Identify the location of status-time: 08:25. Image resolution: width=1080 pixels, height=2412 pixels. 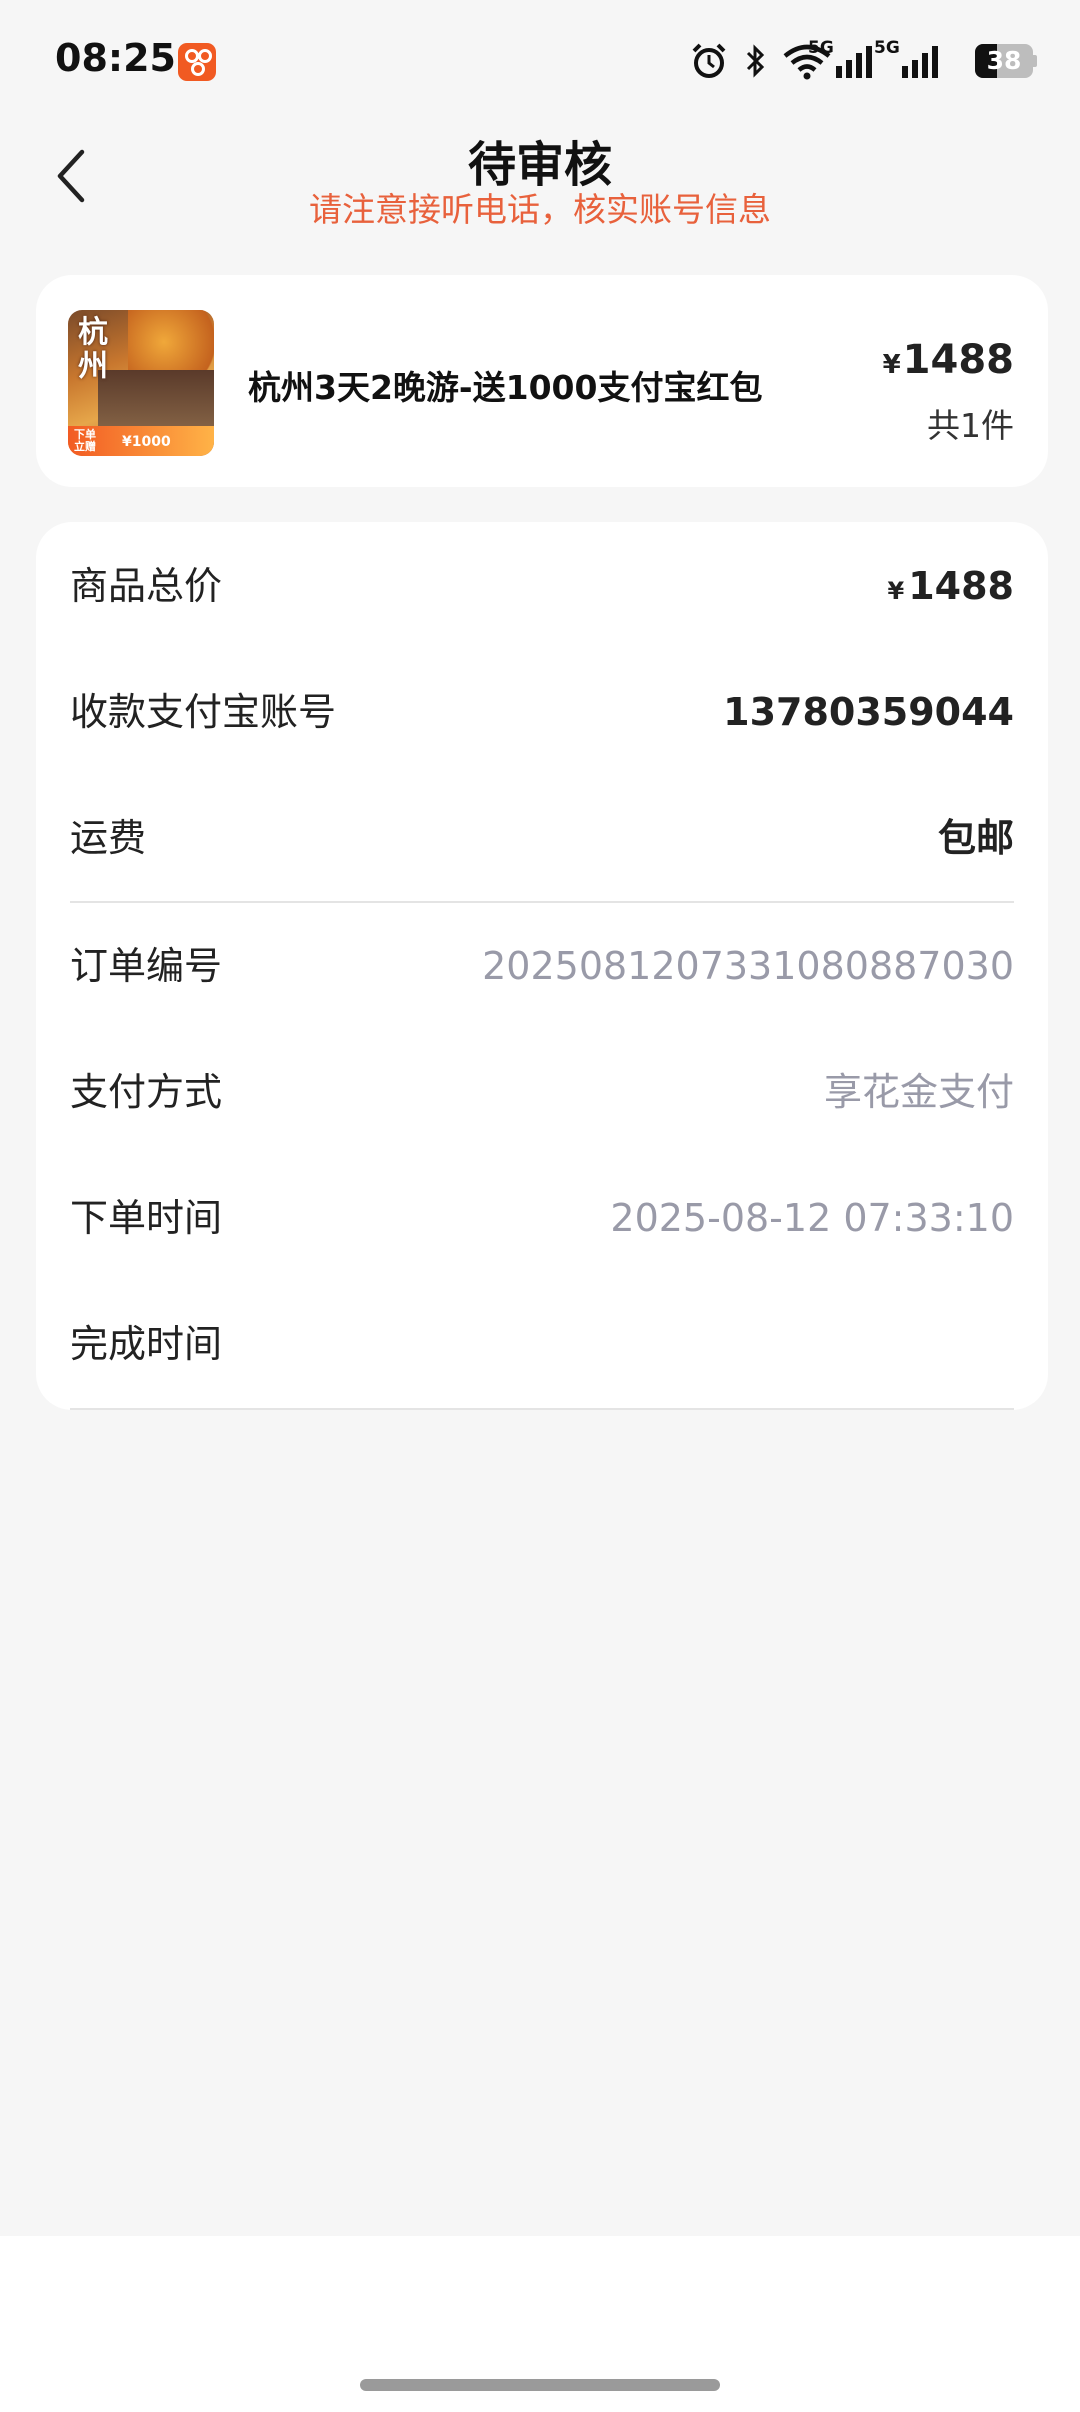
(115, 58).